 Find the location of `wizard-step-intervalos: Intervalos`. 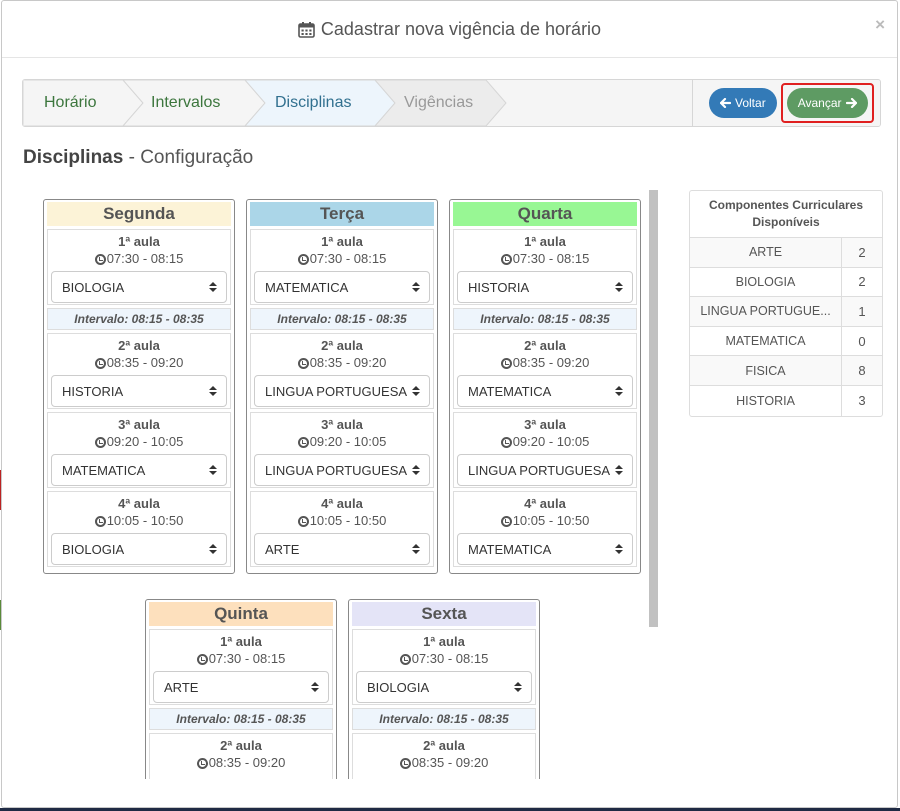

wizard-step-intervalos: Intervalos is located at coordinates (185, 103).